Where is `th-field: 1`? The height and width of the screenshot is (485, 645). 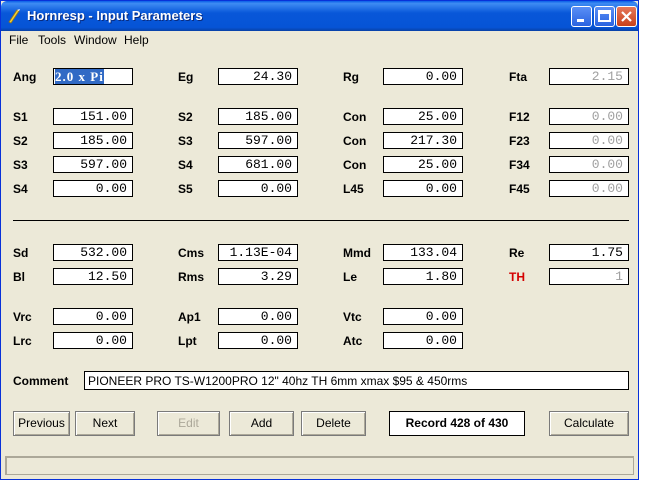 th-field: 1 is located at coordinates (589, 276).